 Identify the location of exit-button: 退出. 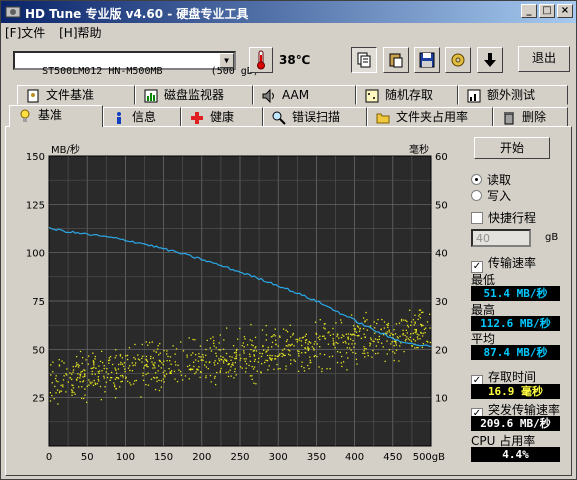
(544, 59).